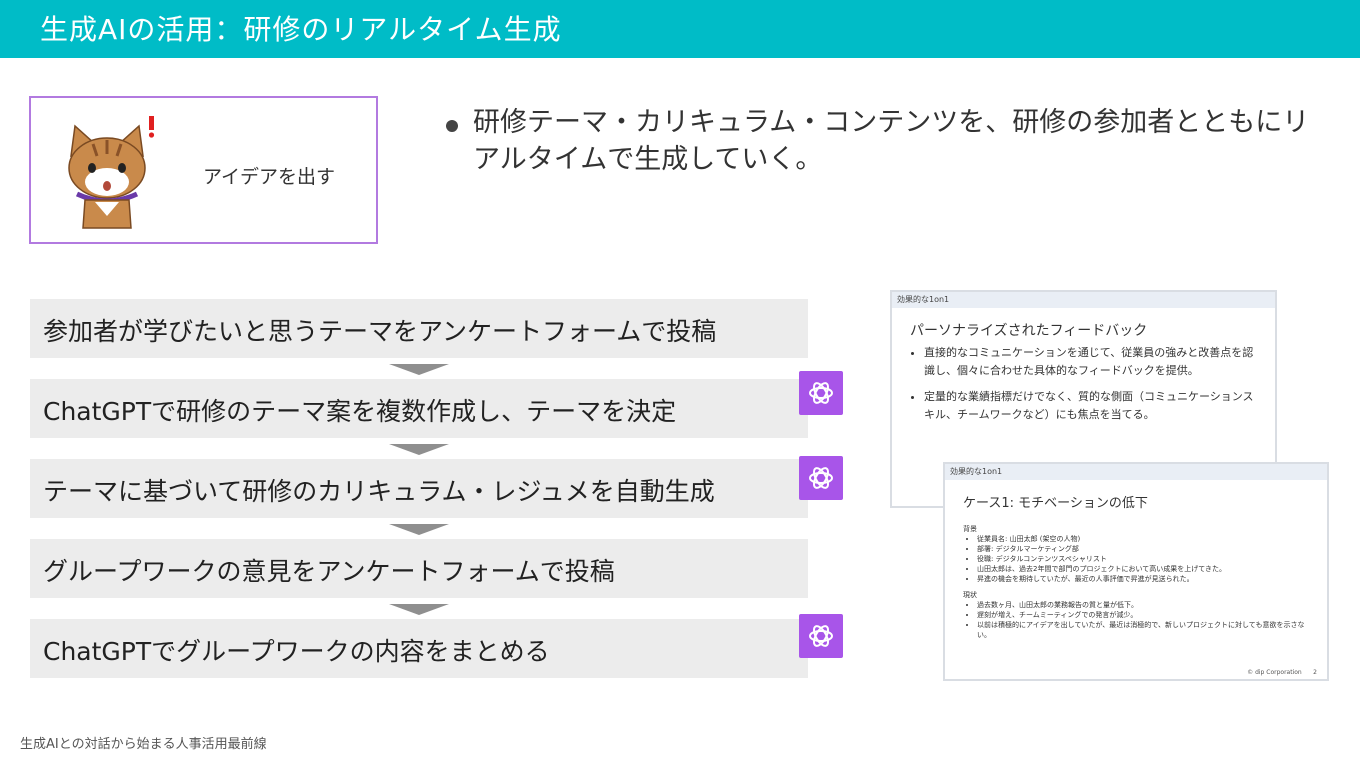 Image resolution: width=1360 pixels, height=761 pixels. Describe the element at coordinates (1147, 579) in the screenshot. I see `list-item: 昇進の機会を期待していたが、最近の人事評価で昇進が見送られた。` at that location.